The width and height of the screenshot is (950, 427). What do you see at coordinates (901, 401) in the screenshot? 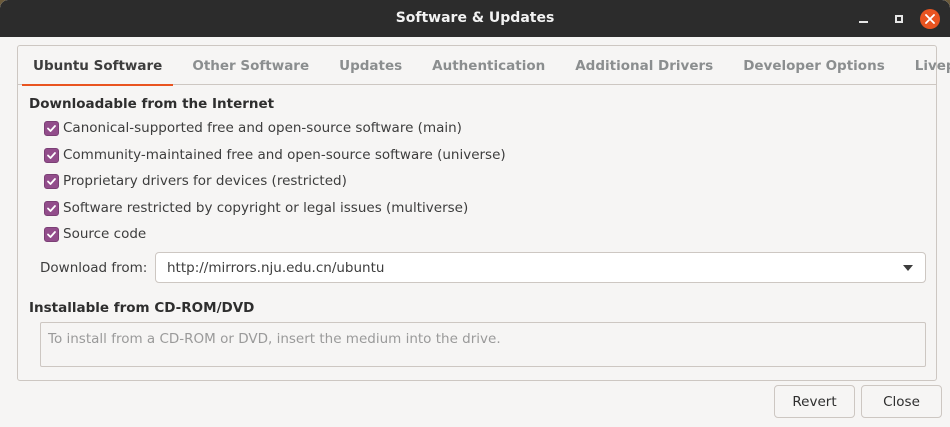
I see `close-button: Close` at bounding box center [901, 401].